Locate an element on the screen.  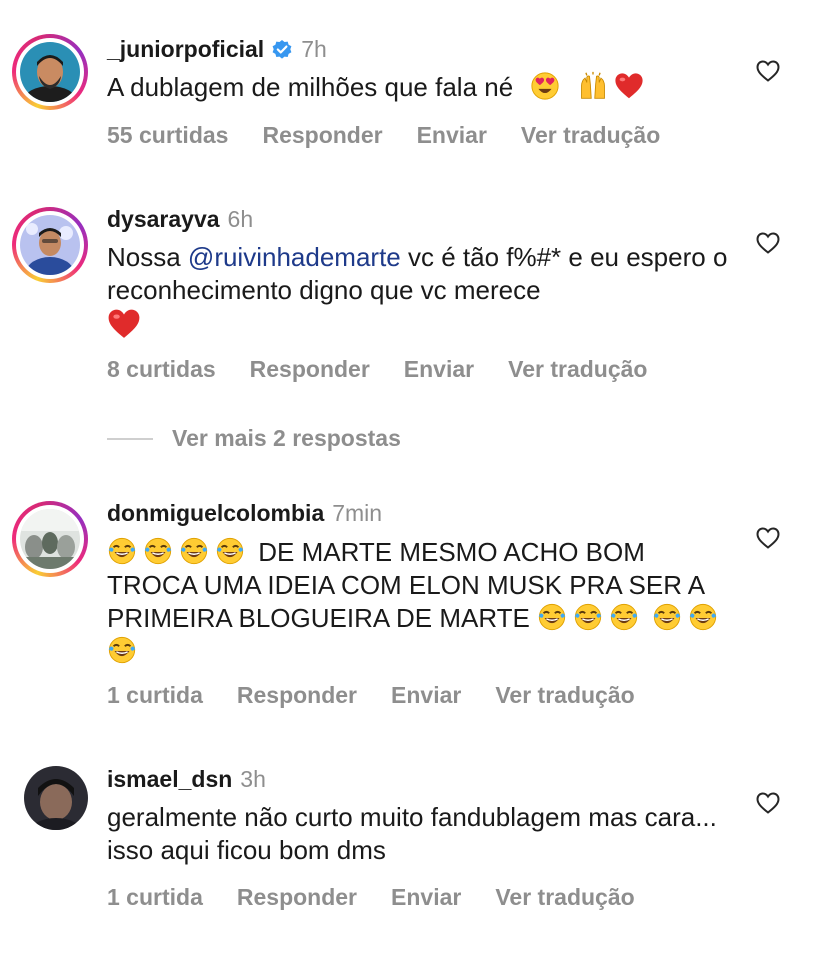
likes-count: 55 curtidas is located at coordinates (167, 135).